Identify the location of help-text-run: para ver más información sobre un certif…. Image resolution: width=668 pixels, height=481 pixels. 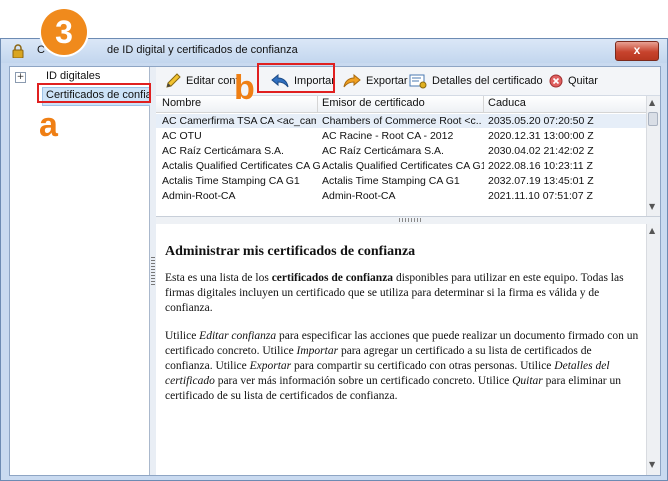
(363, 381).